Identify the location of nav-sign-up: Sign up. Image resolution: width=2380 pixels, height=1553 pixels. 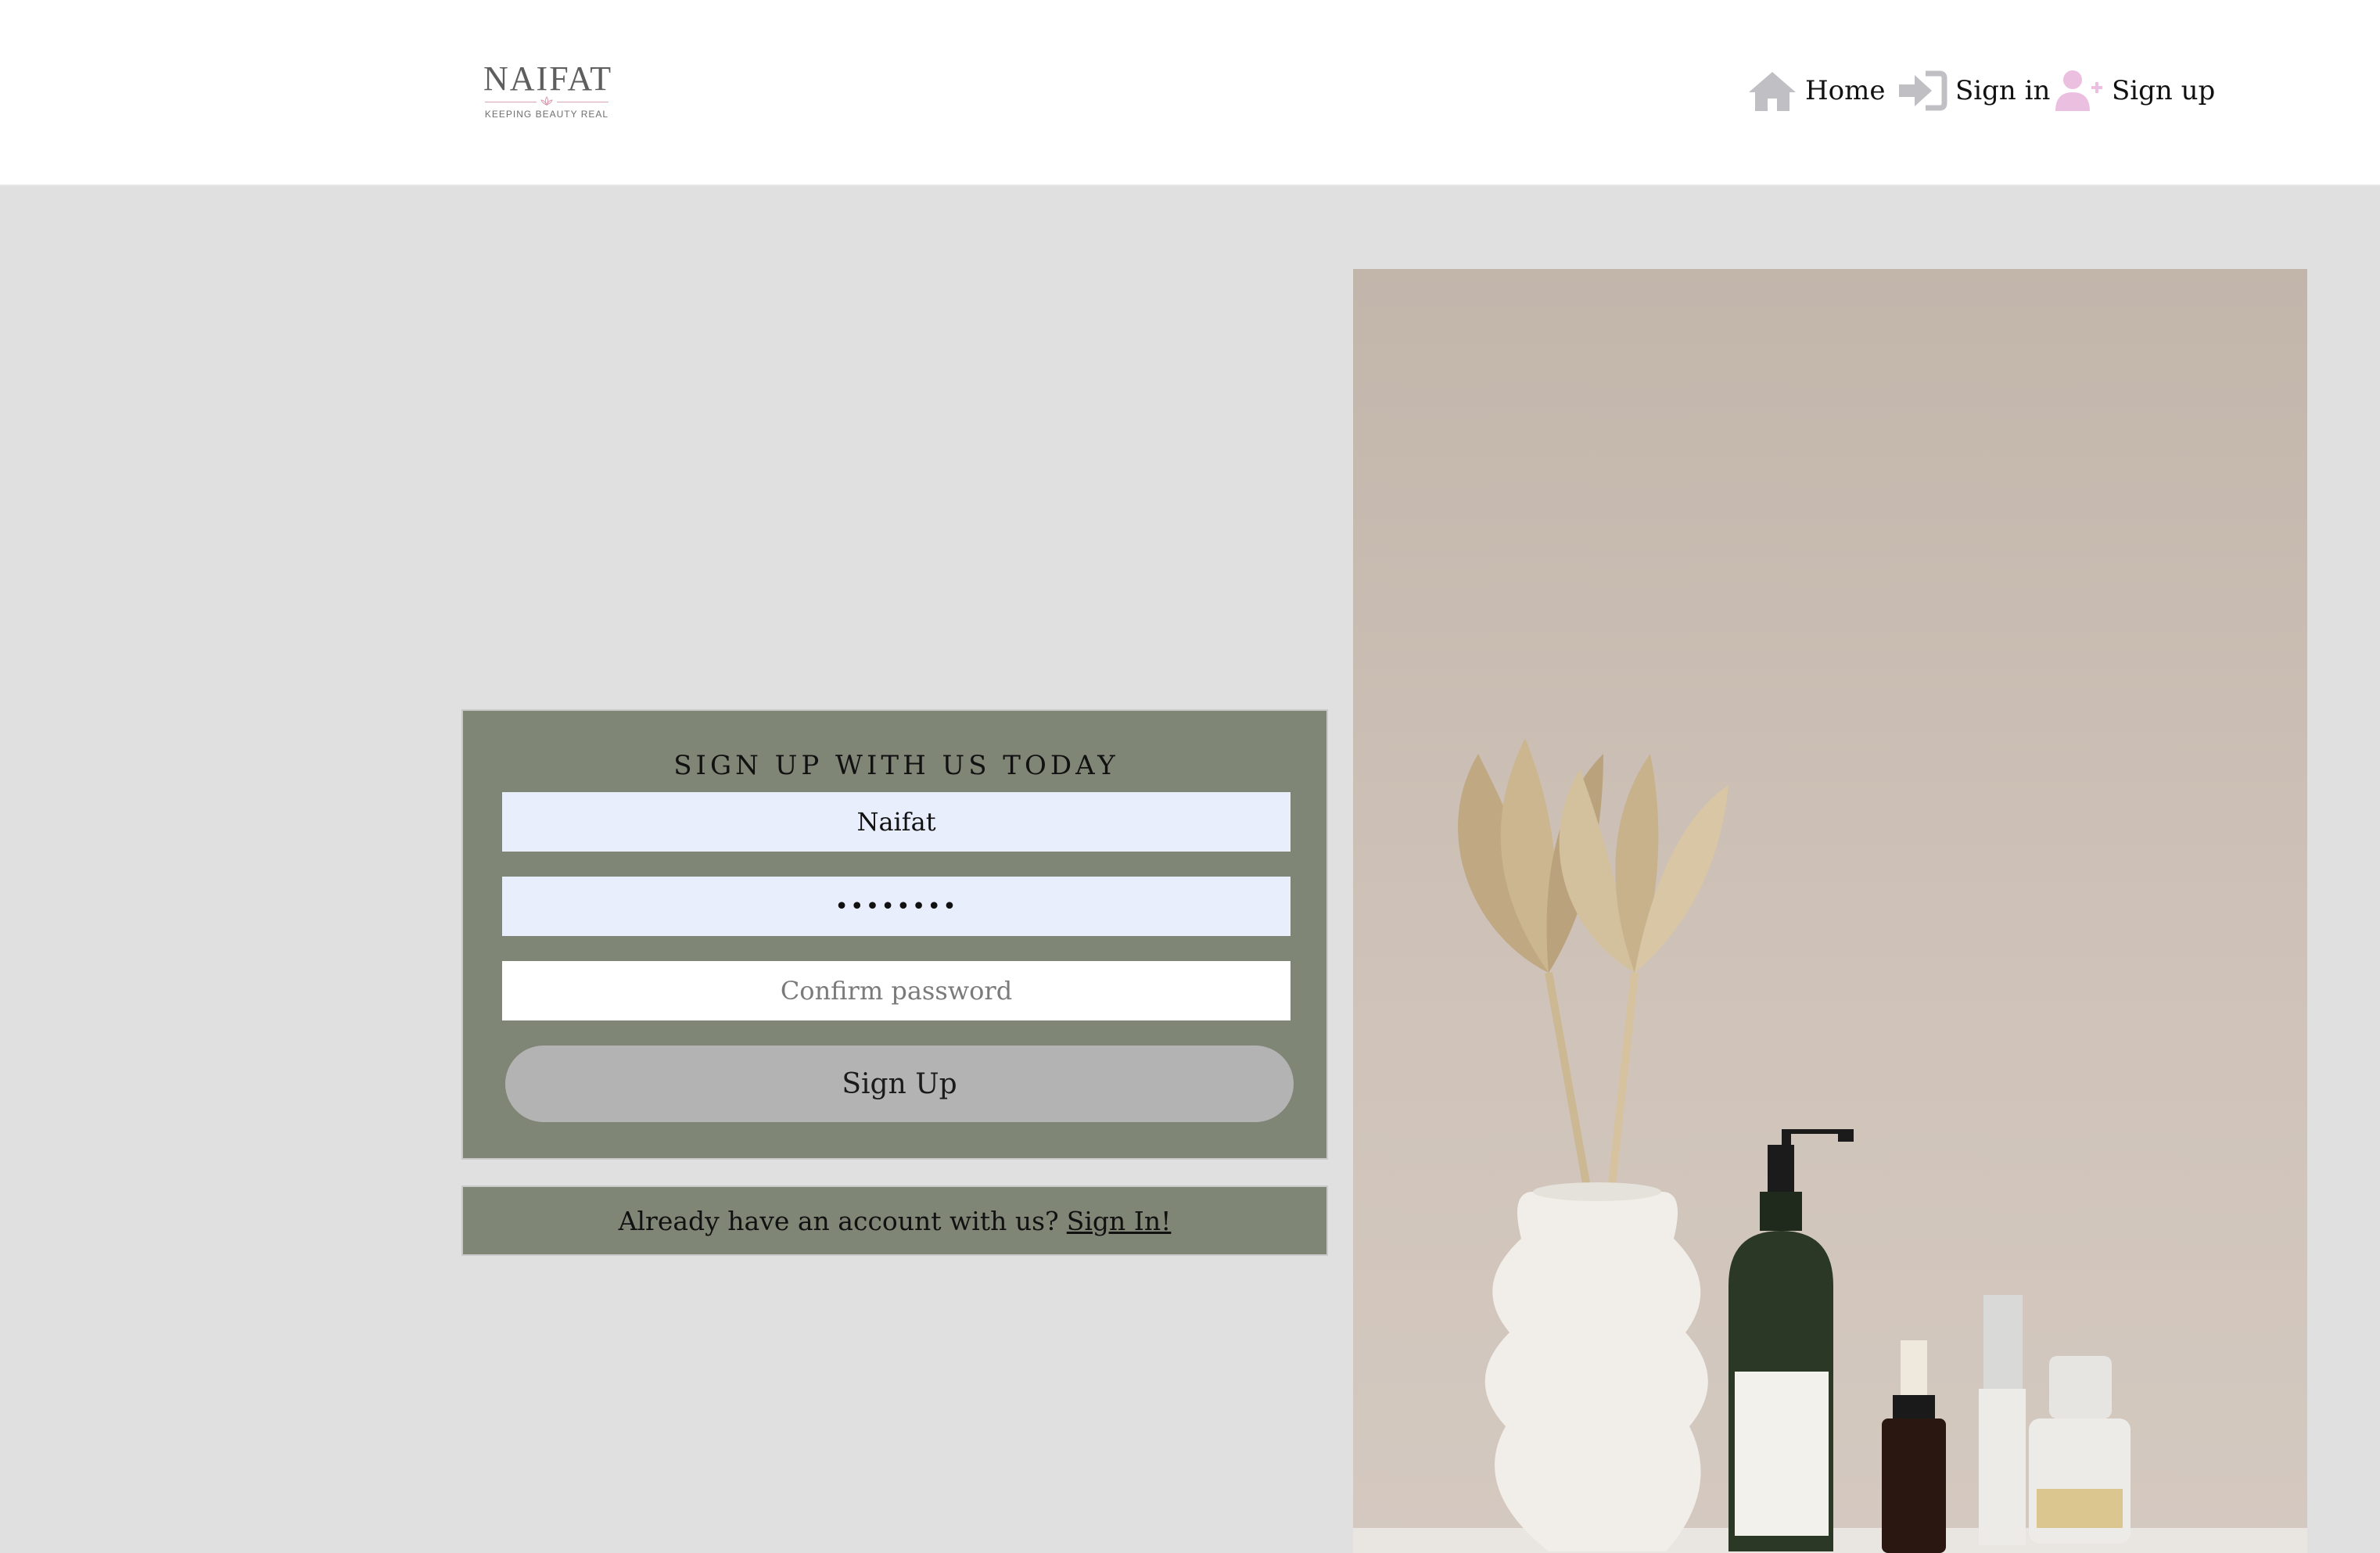
(2134, 90).